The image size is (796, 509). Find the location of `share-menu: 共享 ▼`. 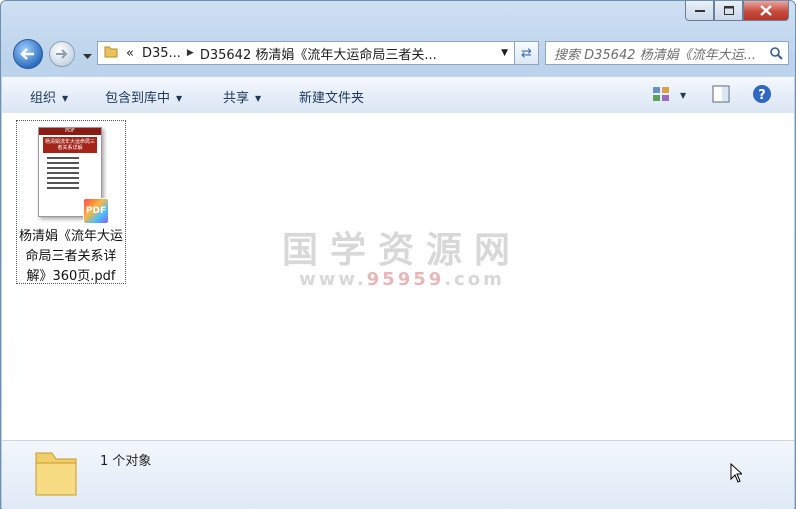

share-menu: 共享 ▼ is located at coordinates (242, 96).